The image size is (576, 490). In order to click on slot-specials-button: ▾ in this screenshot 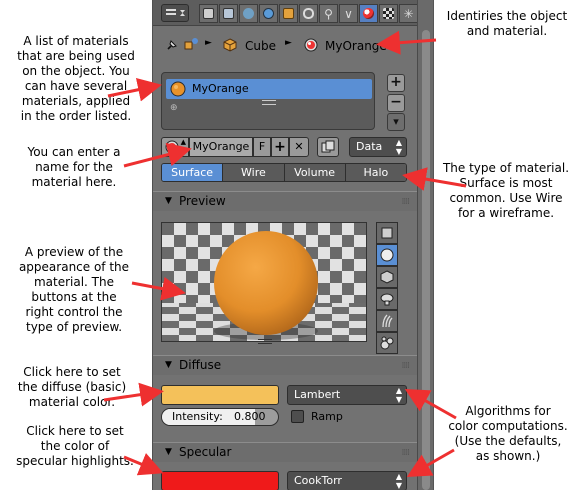, I will do `click(396, 122)`.